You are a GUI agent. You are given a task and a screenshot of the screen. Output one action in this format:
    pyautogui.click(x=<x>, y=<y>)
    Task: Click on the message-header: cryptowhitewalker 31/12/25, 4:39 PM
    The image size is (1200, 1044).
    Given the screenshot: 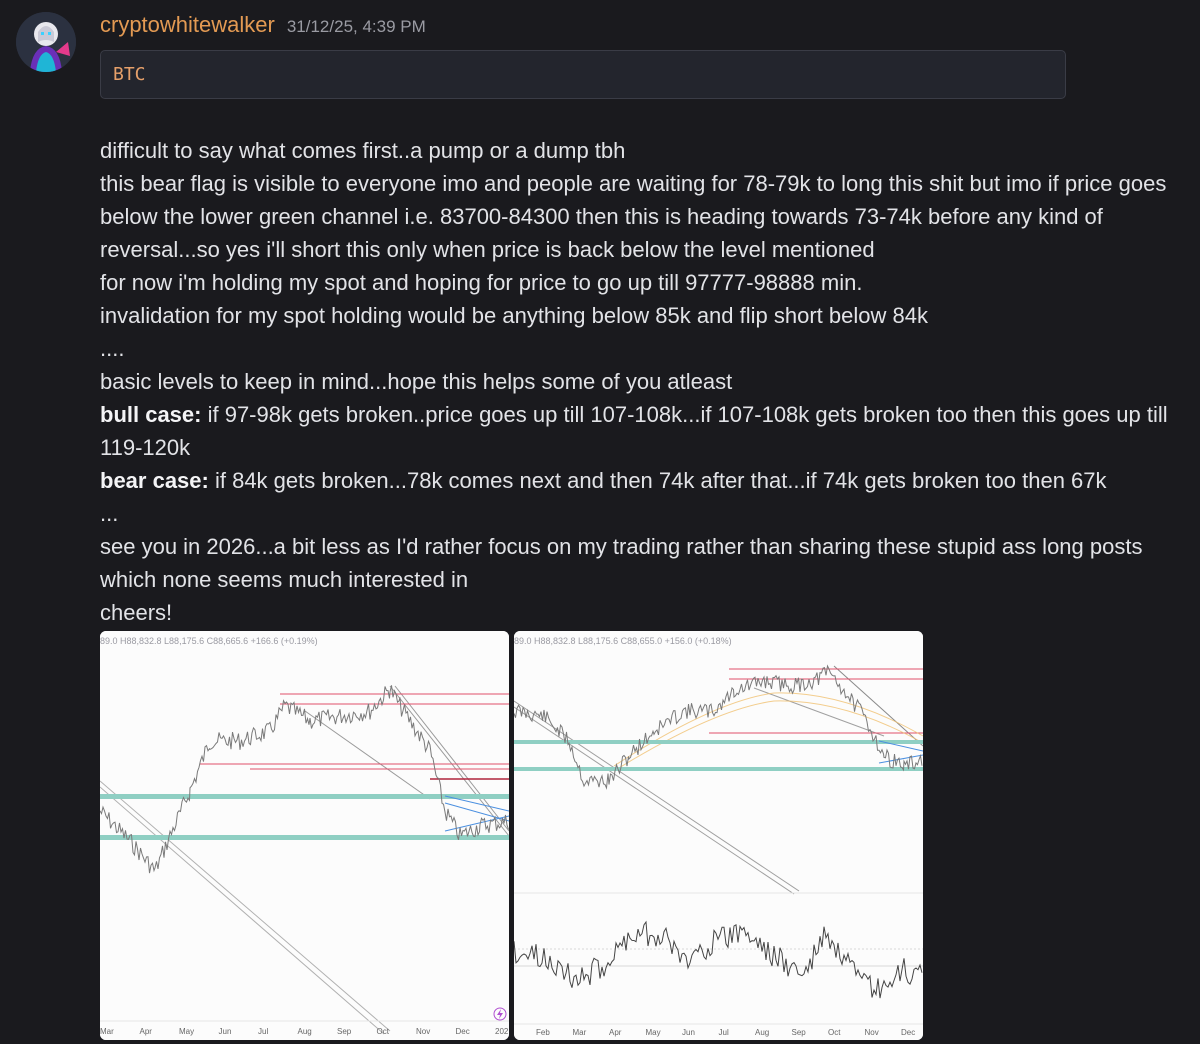 What is the action you would take?
    pyautogui.click(x=263, y=26)
    